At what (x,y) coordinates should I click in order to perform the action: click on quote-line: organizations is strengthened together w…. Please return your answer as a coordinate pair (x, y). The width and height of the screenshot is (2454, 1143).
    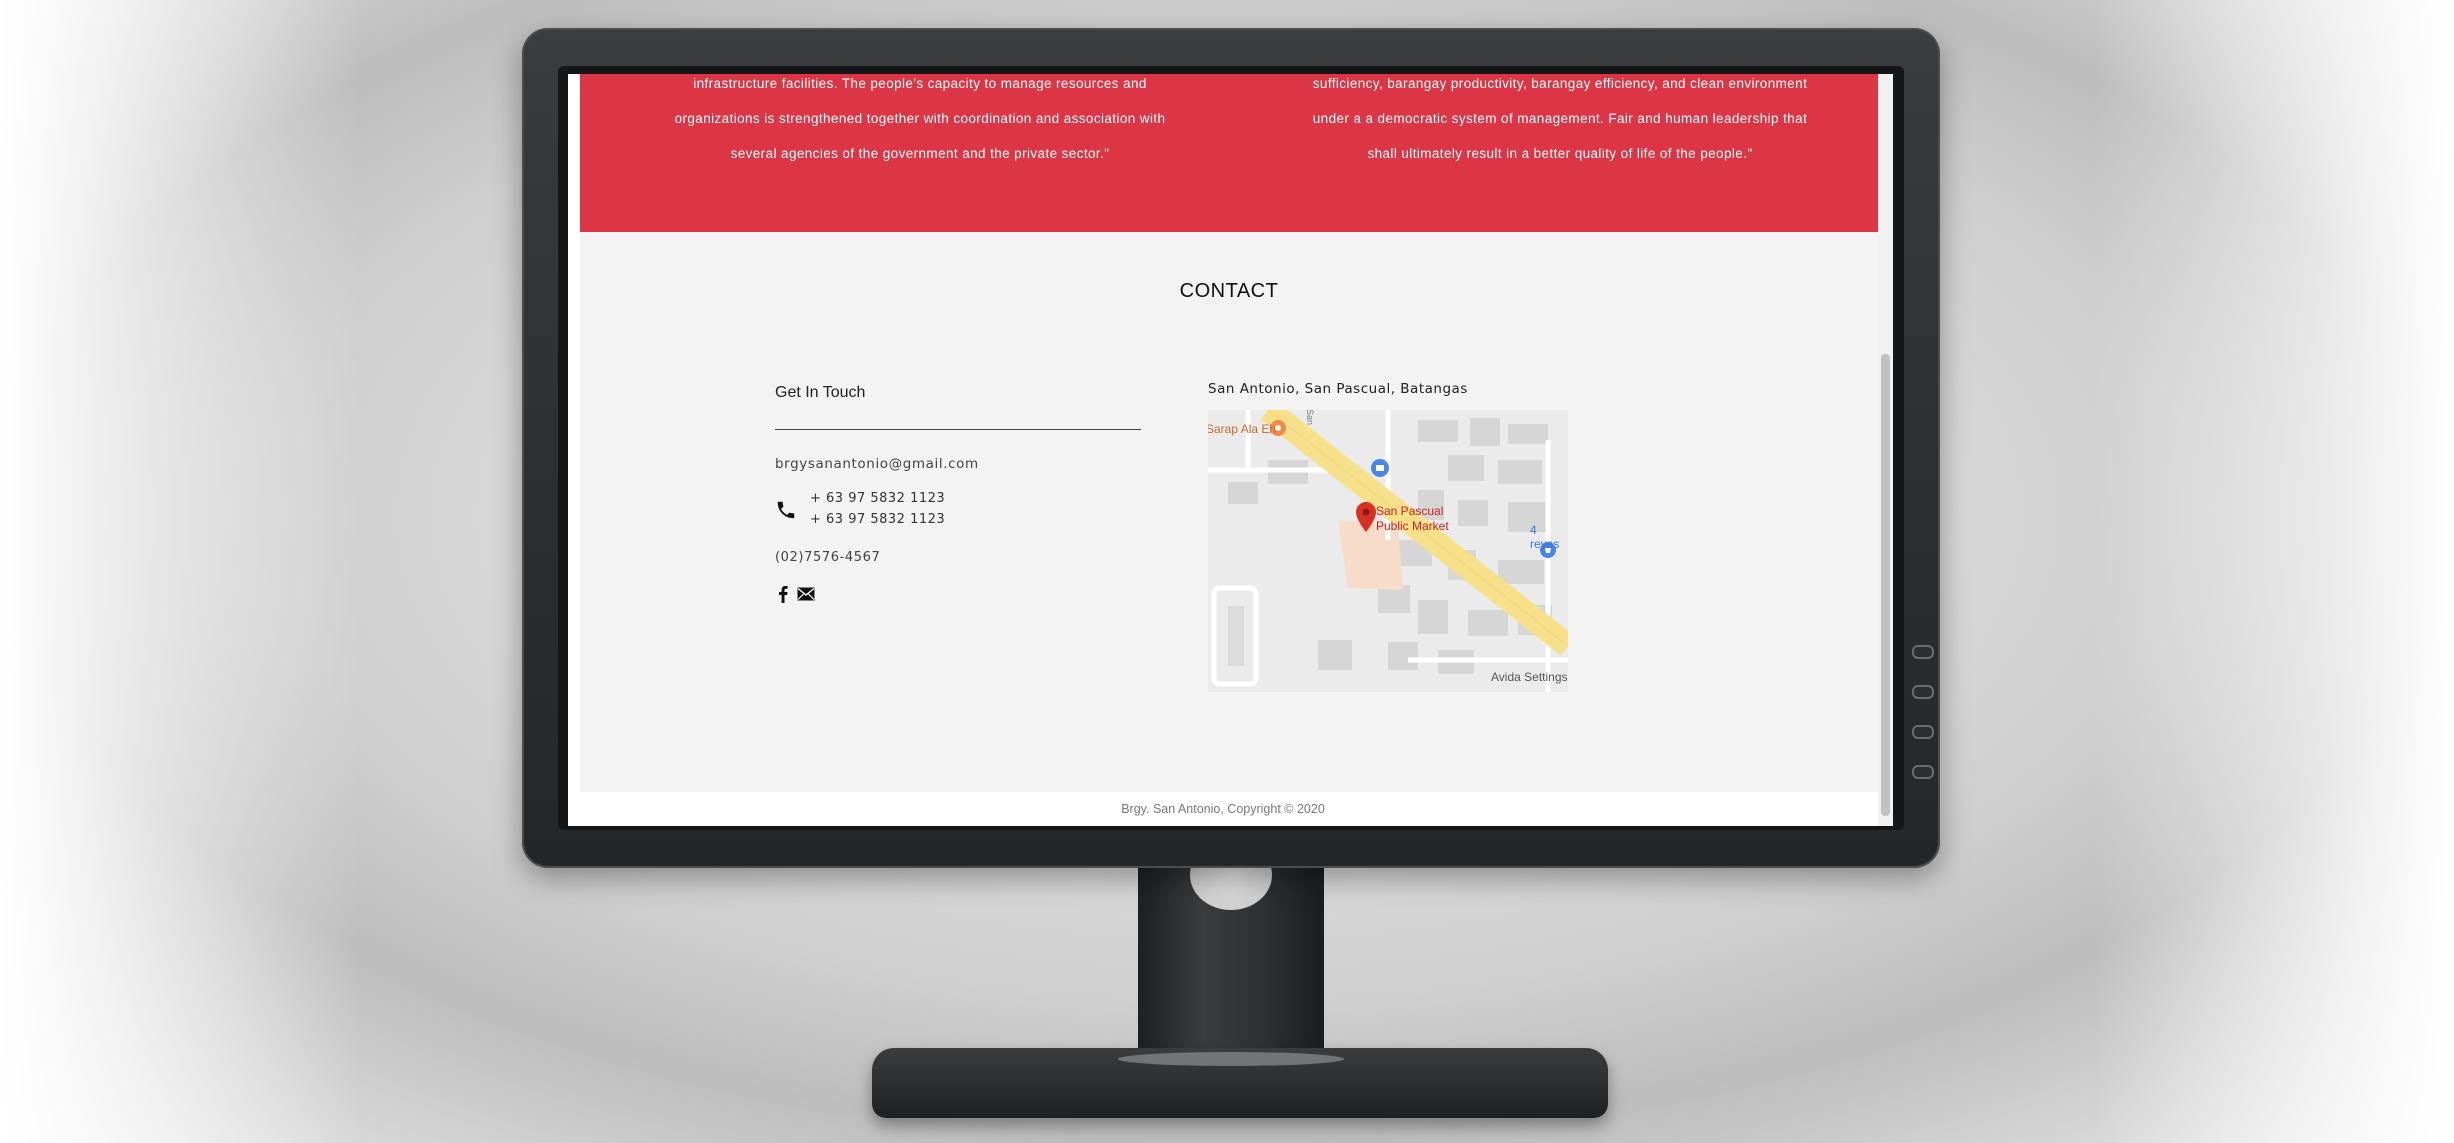
    Looking at the image, I should click on (920, 118).